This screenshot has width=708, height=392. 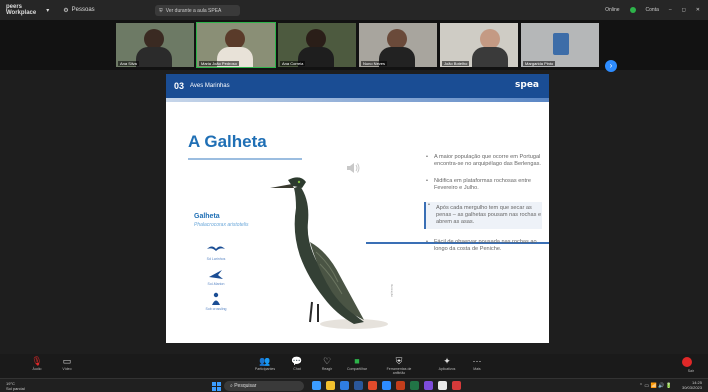 I want to click on powerpoint-icon, so click(x=400, y=385).